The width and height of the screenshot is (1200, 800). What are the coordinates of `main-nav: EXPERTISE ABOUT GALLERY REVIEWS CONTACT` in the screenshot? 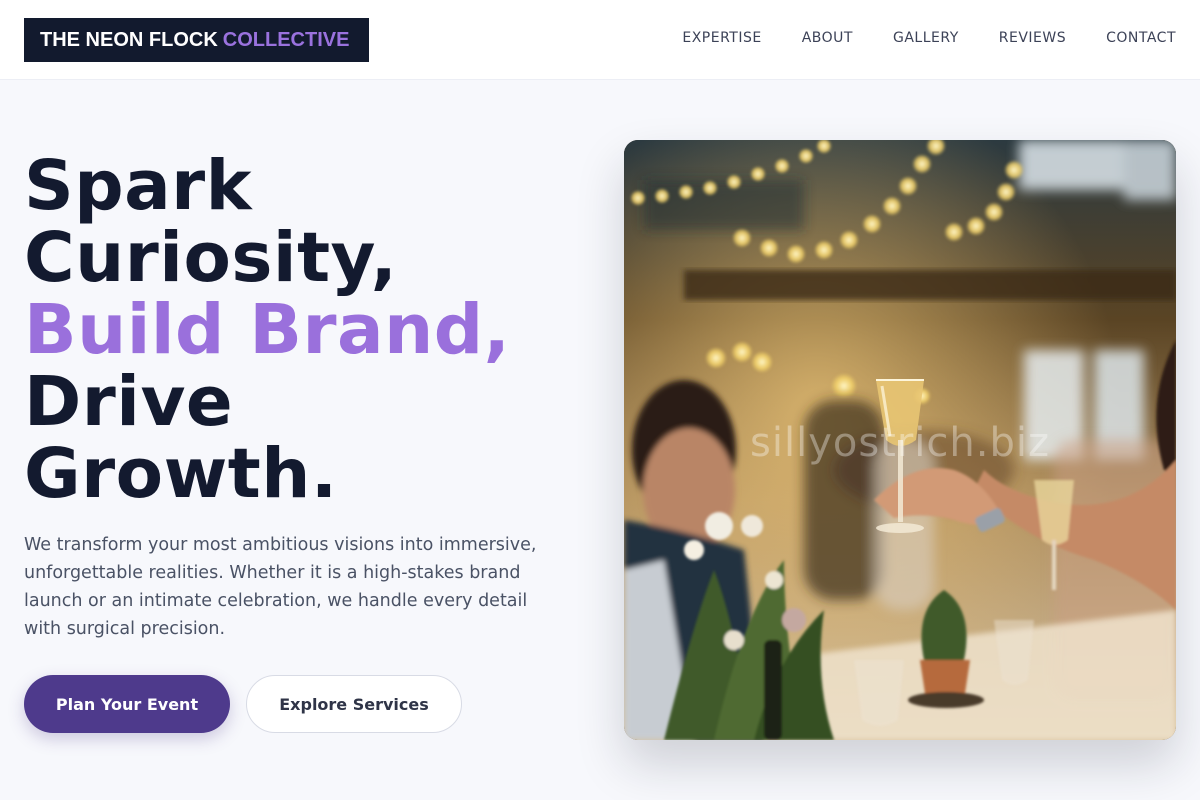 It's located at (929, 38).